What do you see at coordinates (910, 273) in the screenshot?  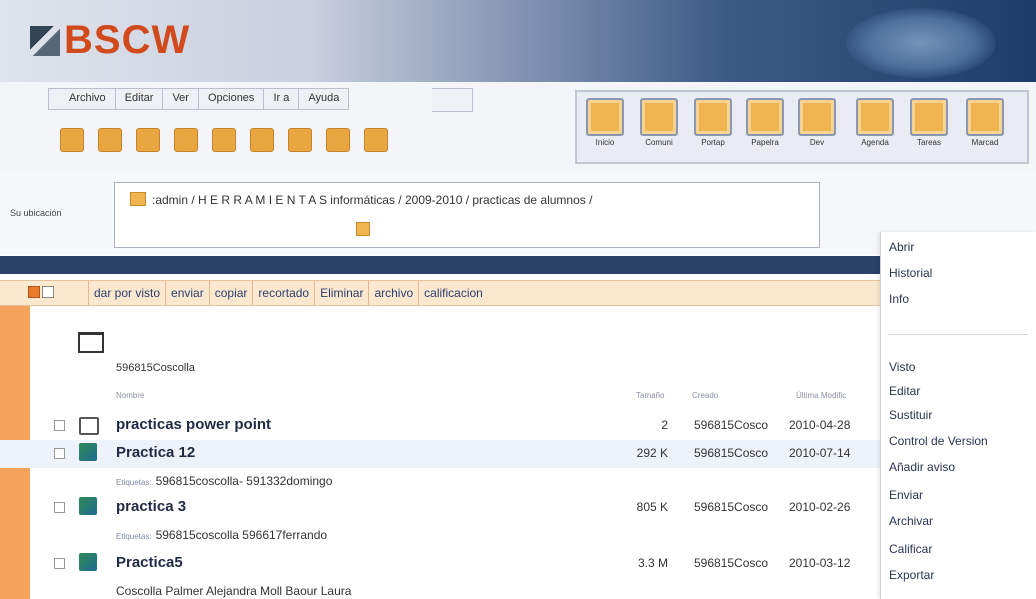 I see `ctx-historial: Historial` at bounding box center [910, 273].